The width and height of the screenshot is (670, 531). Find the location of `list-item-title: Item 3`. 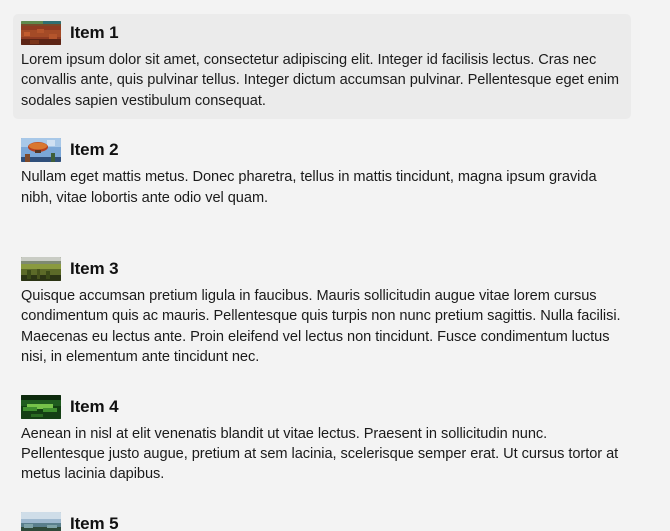

list-item-title: Item 3 is located at coordinates (94, 269).